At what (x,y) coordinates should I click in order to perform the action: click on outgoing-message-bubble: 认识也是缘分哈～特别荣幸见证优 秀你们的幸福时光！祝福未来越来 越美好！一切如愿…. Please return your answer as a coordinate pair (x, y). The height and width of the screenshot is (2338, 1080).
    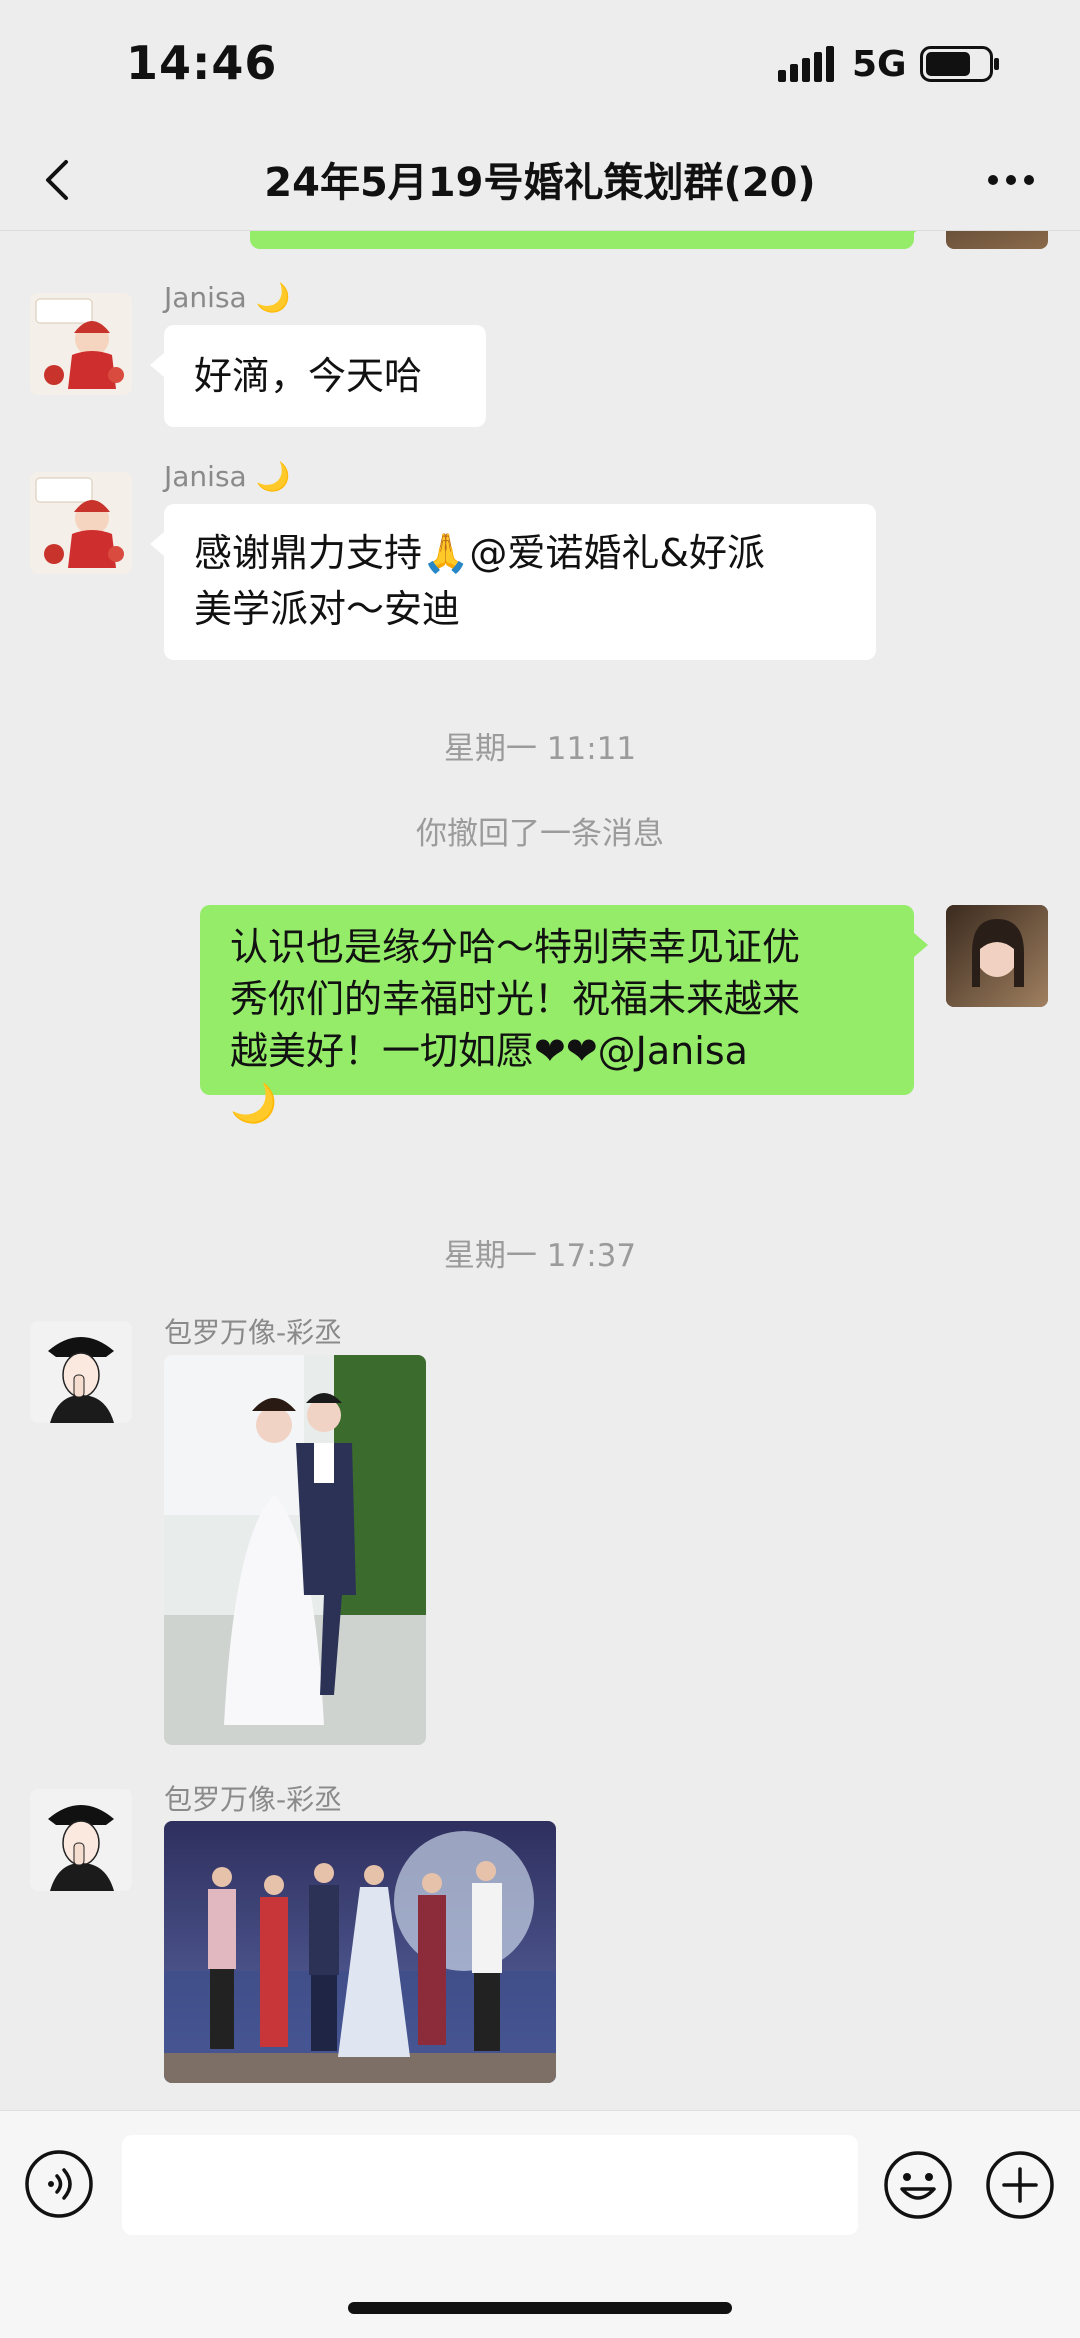
    Looking at the image, I should click on (564, 1015).